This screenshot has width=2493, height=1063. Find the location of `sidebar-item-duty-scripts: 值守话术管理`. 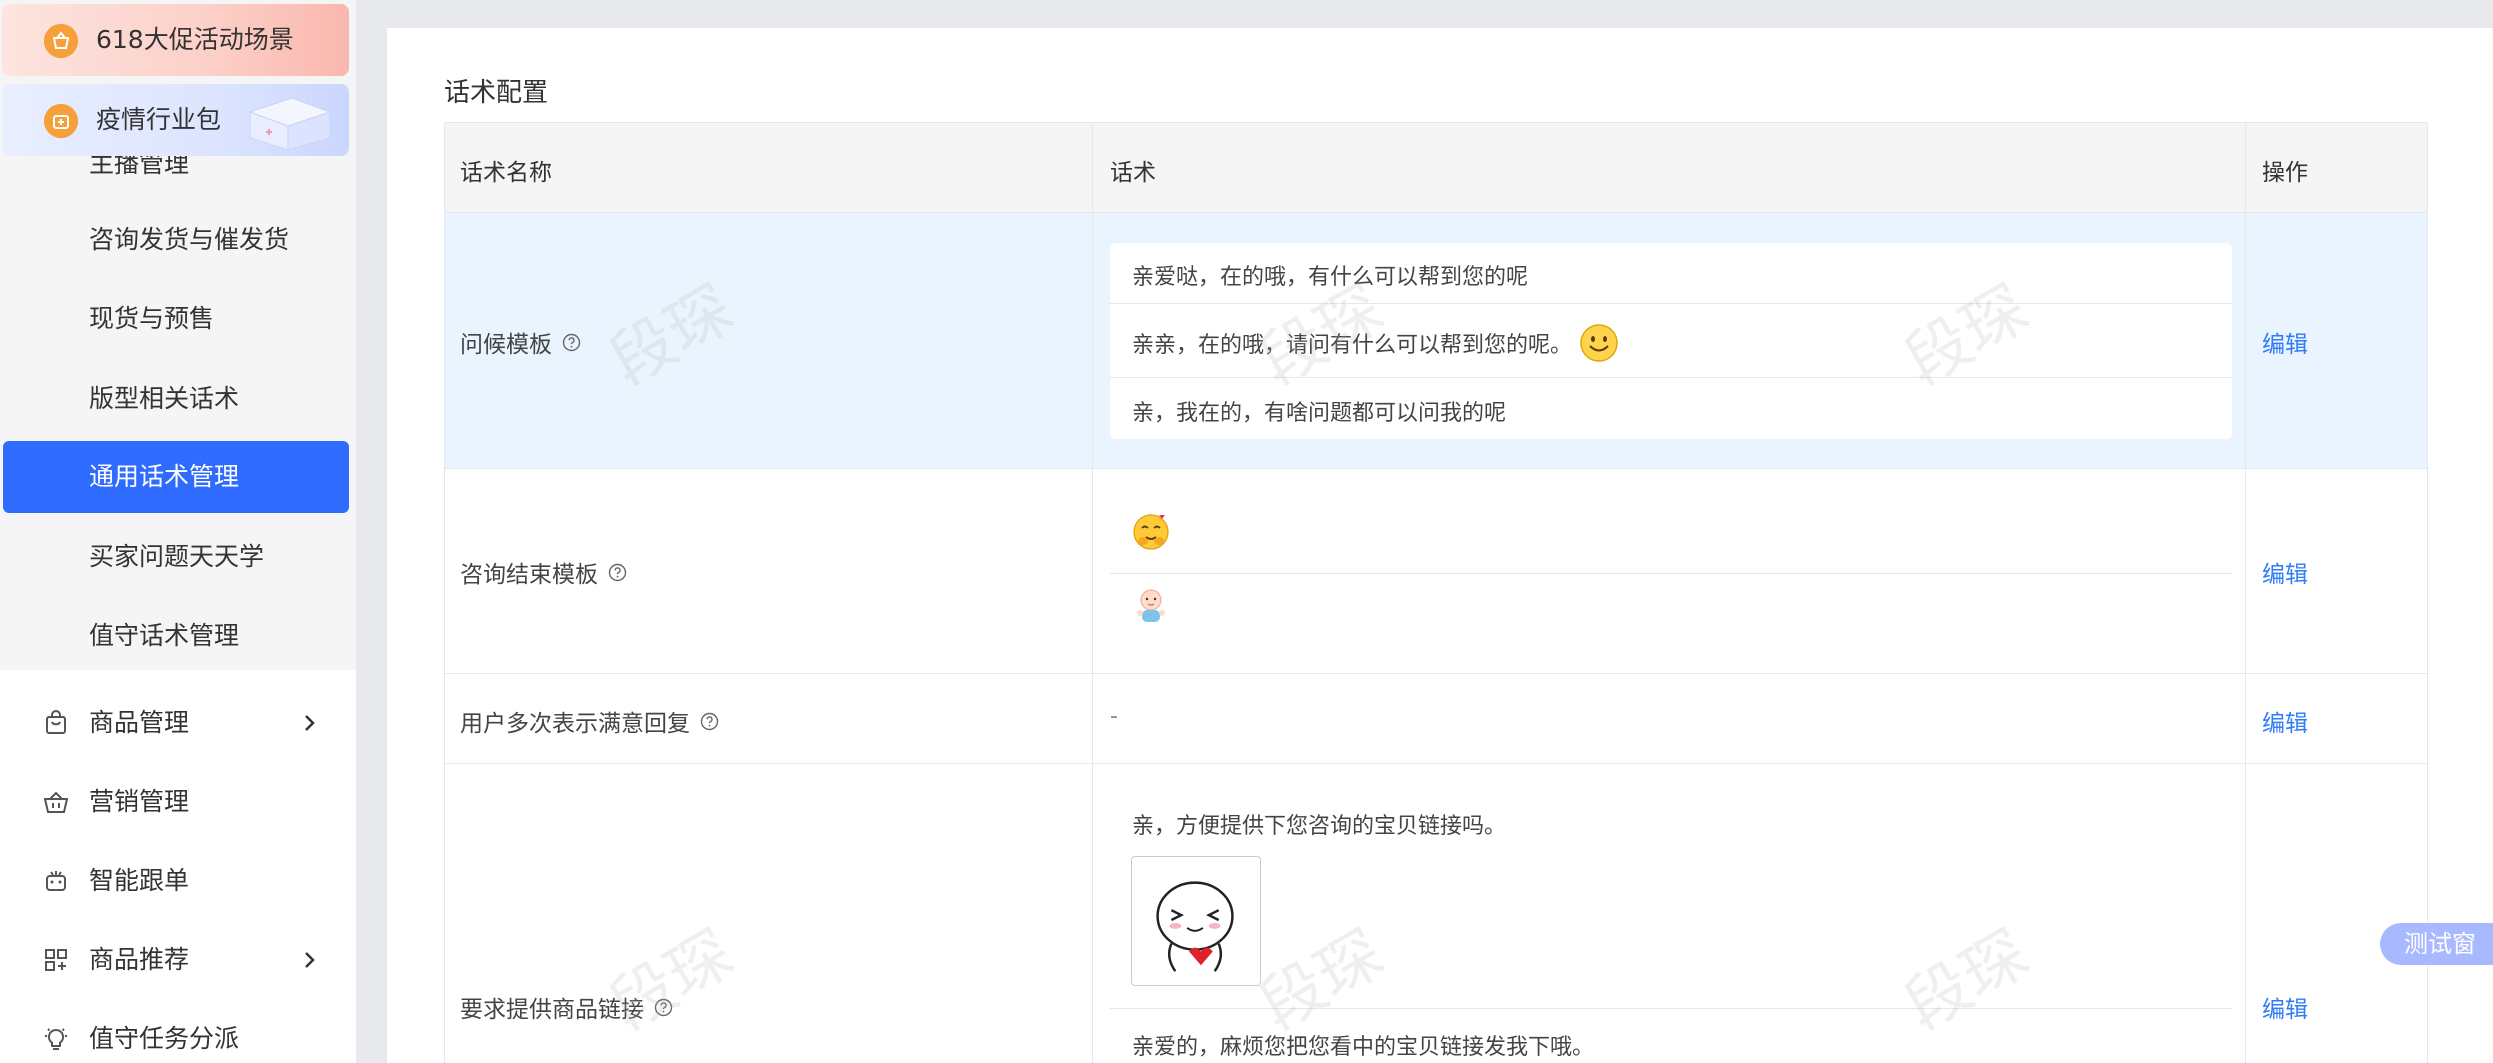

sidebar-item-duty-scripts: 值守话术管理 is located at coordinates (176, 636).